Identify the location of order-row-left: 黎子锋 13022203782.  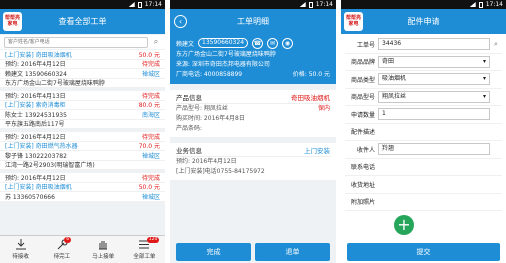
(36, 156).